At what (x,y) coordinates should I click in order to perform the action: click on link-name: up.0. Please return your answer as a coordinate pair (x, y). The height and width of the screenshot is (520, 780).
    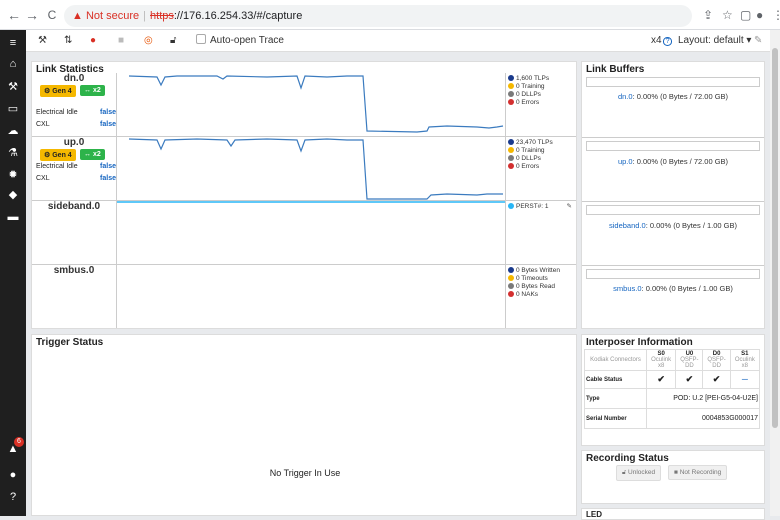
    Looking at the image, I should click on (74, 142).